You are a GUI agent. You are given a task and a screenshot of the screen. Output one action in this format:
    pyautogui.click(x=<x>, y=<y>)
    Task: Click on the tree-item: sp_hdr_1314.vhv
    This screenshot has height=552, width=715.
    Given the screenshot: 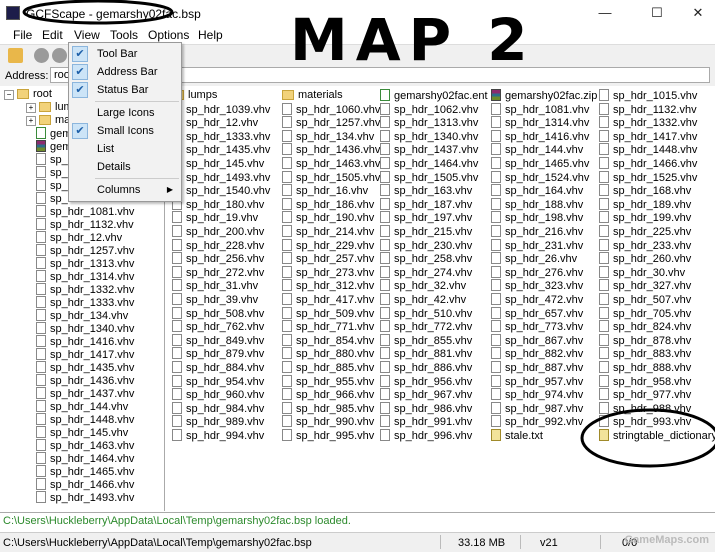 What is the action you would take?
    pyautogui.click(x=85, y=276)
    